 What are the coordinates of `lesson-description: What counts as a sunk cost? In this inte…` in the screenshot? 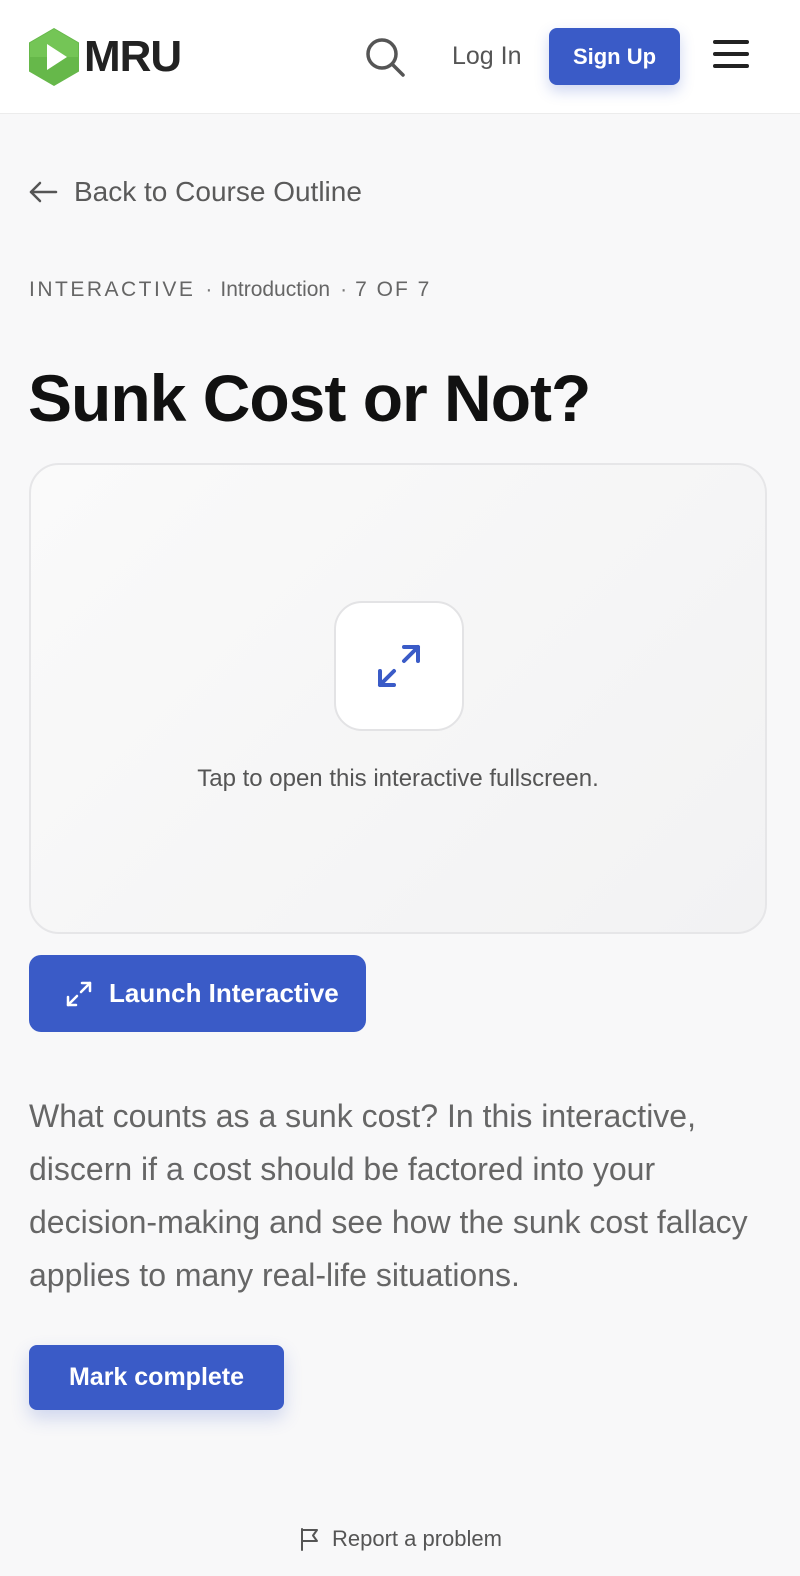 It's located at (388, 1195).